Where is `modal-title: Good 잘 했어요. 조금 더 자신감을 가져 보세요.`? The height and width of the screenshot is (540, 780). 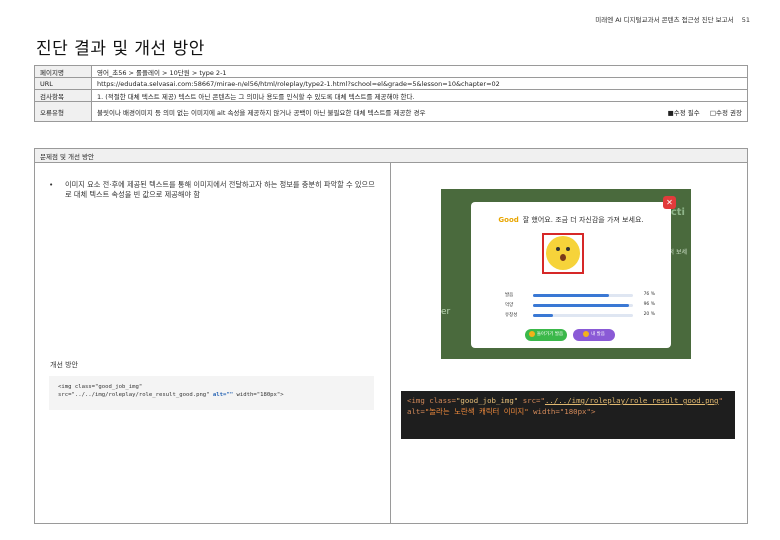
modal-title: Good 잘 했어요. 조금 더 자신감을 가져 보세요. is located at coordinates (571, 220).